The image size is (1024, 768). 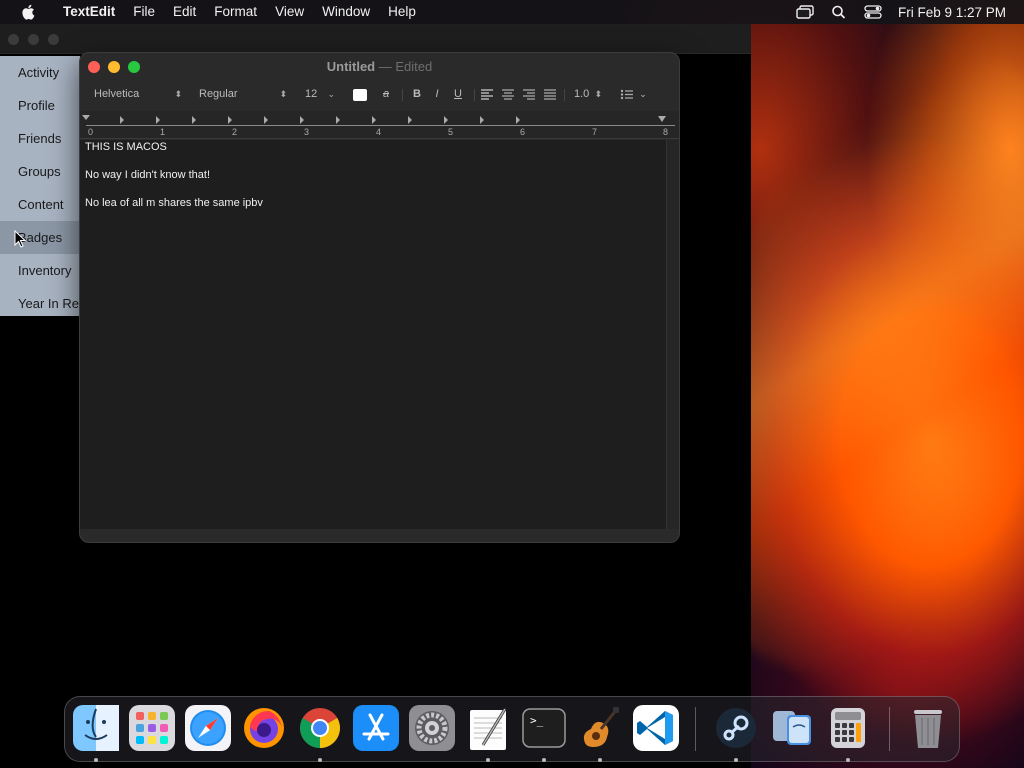 What do you see at coordinates (672, 334) in the screenshot?
I see `vertical-scrollbar` at bounding box center [672, 334].